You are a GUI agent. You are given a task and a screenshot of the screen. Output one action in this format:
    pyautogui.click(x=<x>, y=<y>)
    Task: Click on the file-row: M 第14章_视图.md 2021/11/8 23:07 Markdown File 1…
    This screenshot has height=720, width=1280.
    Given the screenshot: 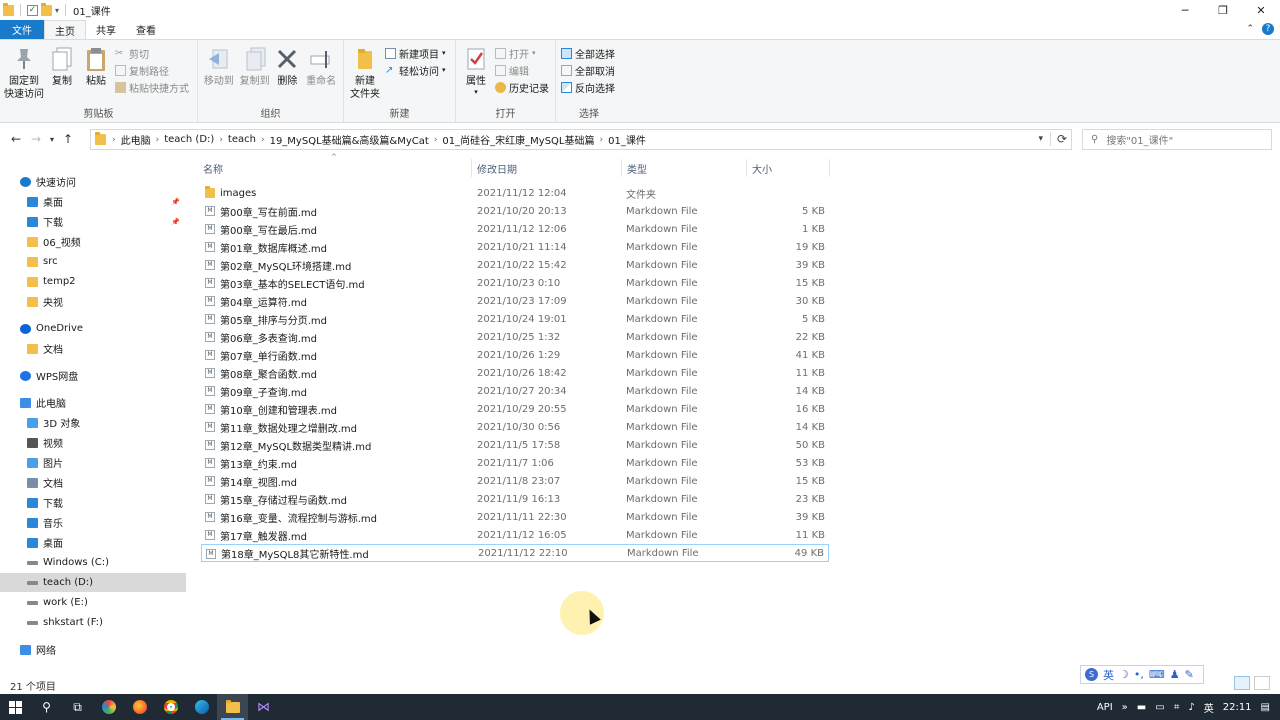 What is the action you would take?
    pyautogui.click(x=515, y=481)
    